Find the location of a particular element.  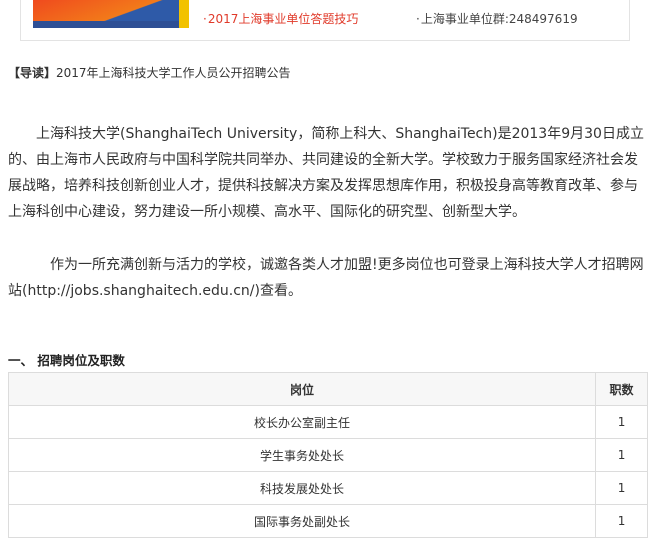

lead-tag: 【导读】 is located at coordinates (32, 73).